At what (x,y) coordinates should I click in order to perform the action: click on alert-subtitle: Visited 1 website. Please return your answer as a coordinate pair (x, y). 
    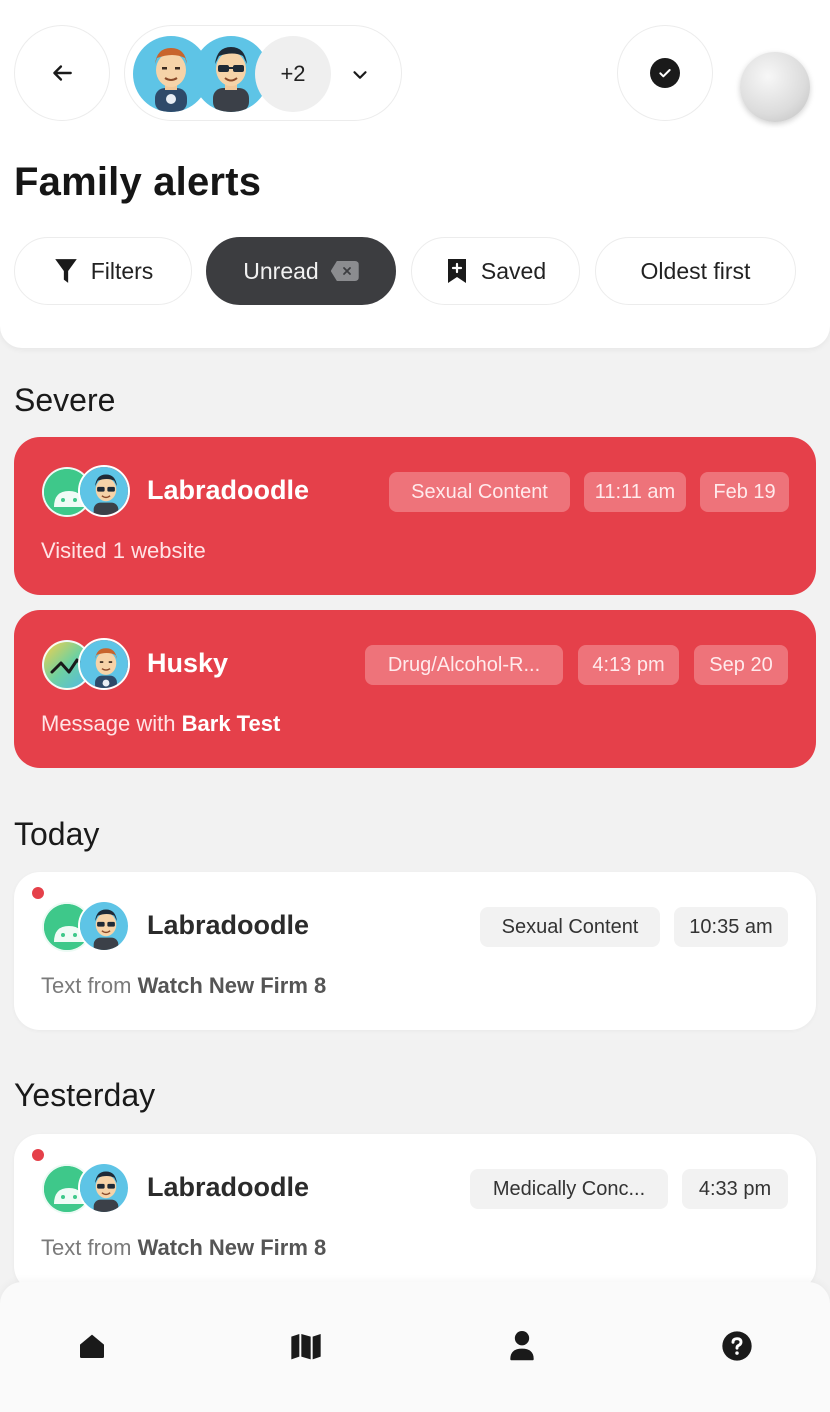
    Looking at the image, I should click on (123, 550).